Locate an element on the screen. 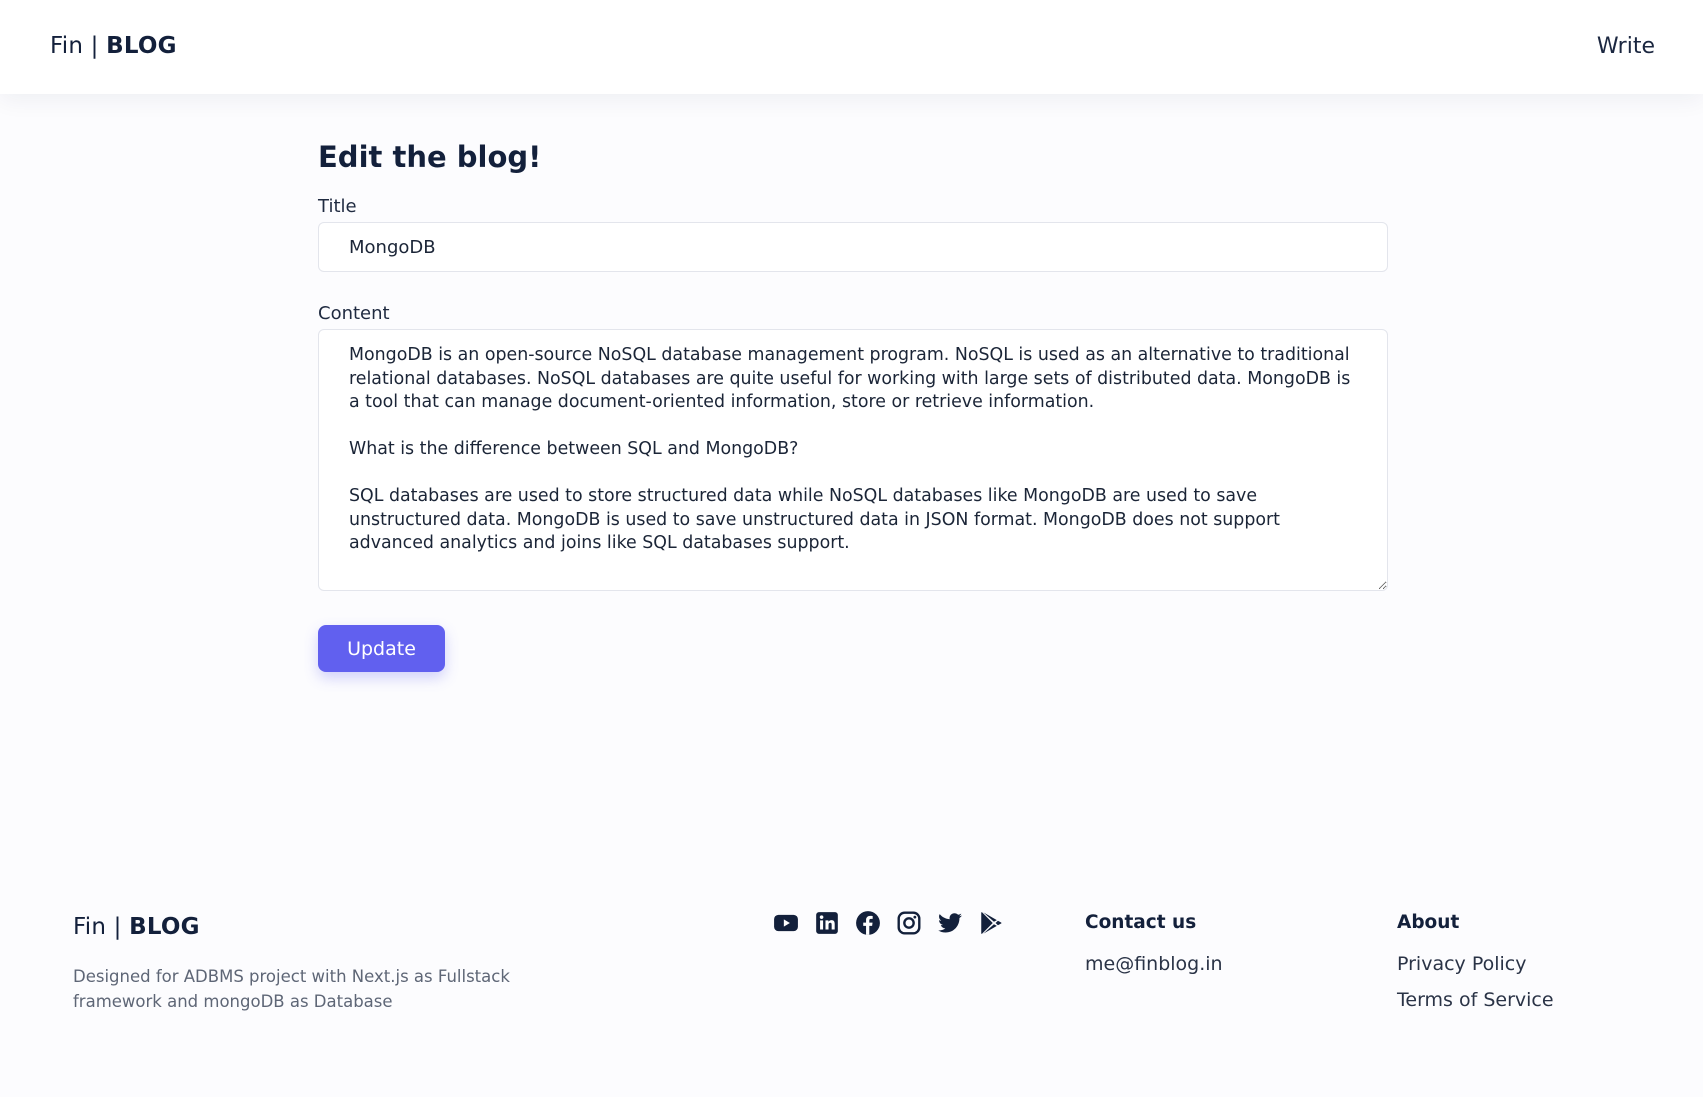 The image size is (1703, 1097). content-label: Content is located at coordinates (354, 313).